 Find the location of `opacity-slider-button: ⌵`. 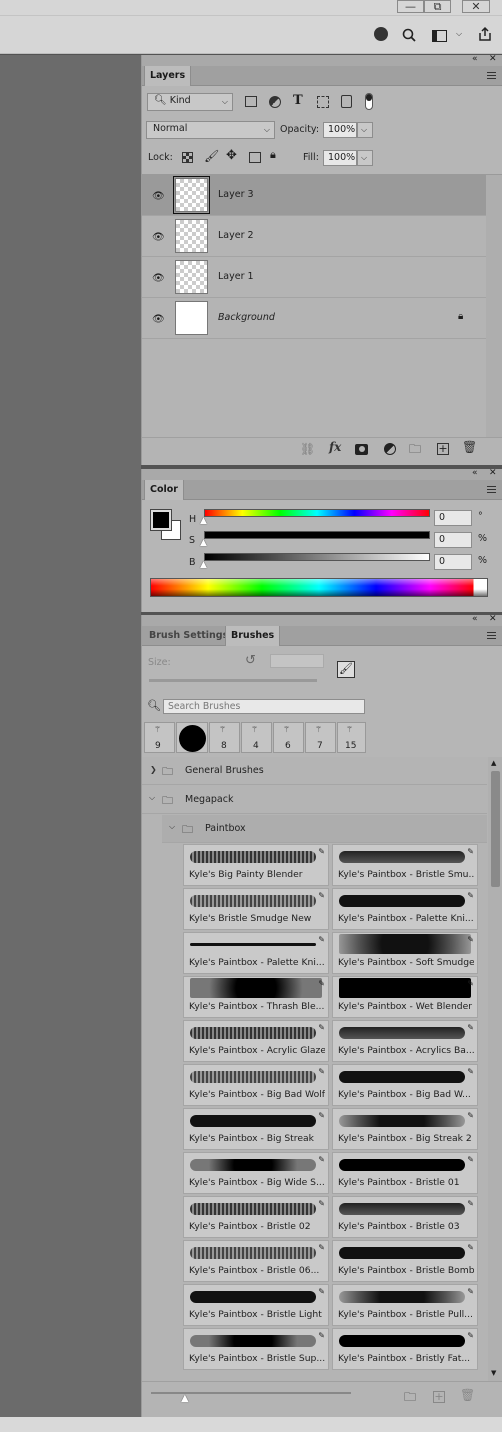

opacity-slider-button: ⌵ is located at coordinates (365, 130).